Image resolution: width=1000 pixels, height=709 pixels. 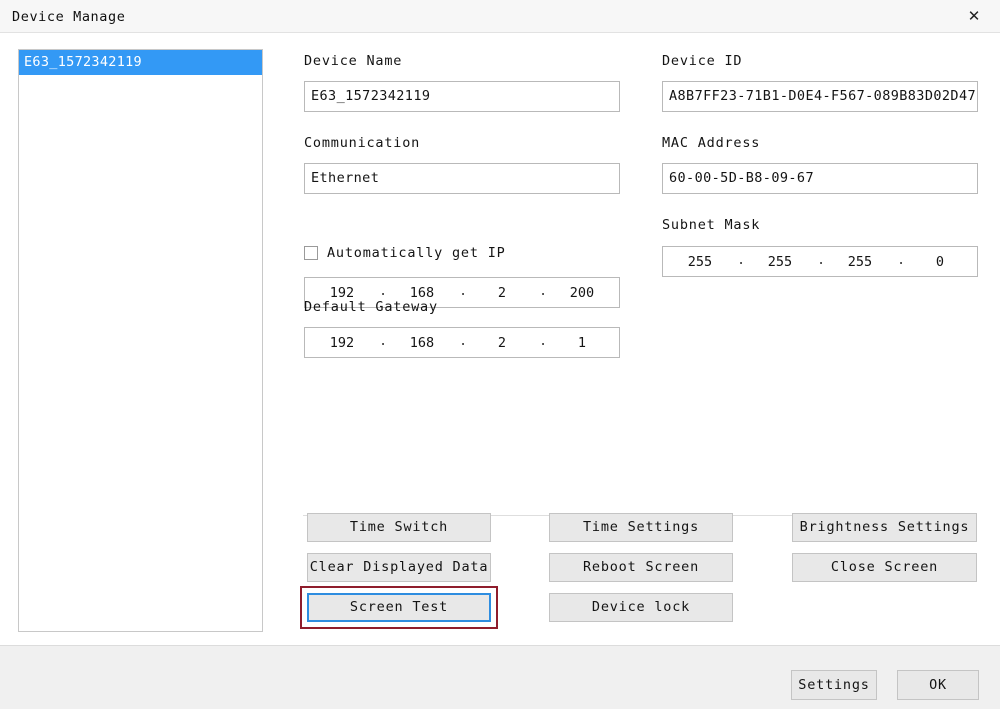 I want to click on close-icon: ✕, so click(x=974, y=16).